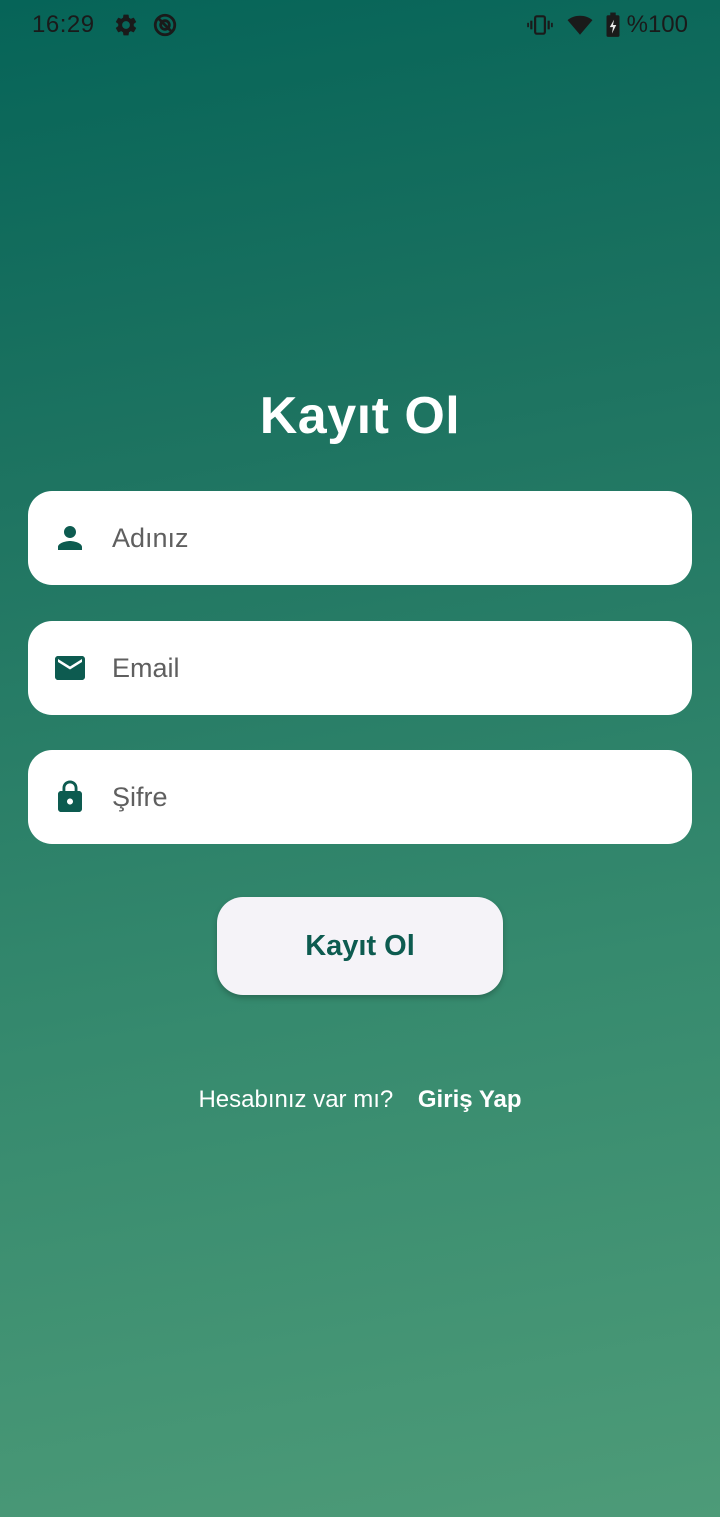 The height and width of the screenshot is (1517, 720). I want to click on mail-icon, so click(70, 668).